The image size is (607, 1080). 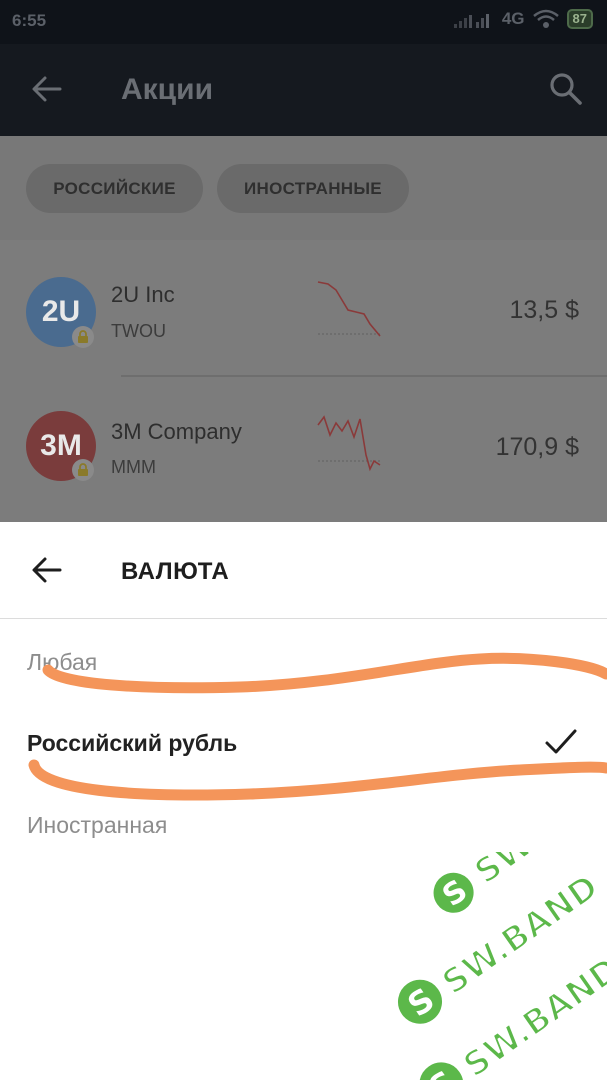 What do you see at coordinates (544, 310) in the screenshot?
I see `stock-price: 13,5 $` at bounding box center [544, 310].